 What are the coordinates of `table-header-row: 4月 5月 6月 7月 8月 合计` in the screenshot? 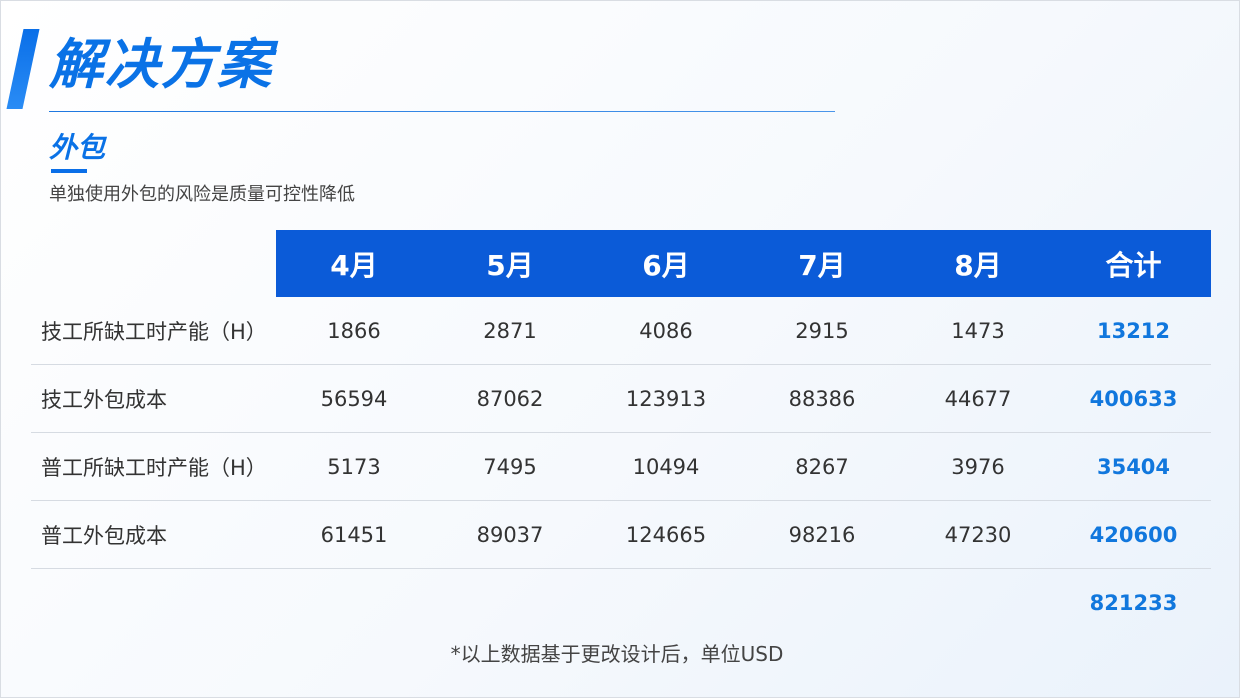 It's located at (621, 263).